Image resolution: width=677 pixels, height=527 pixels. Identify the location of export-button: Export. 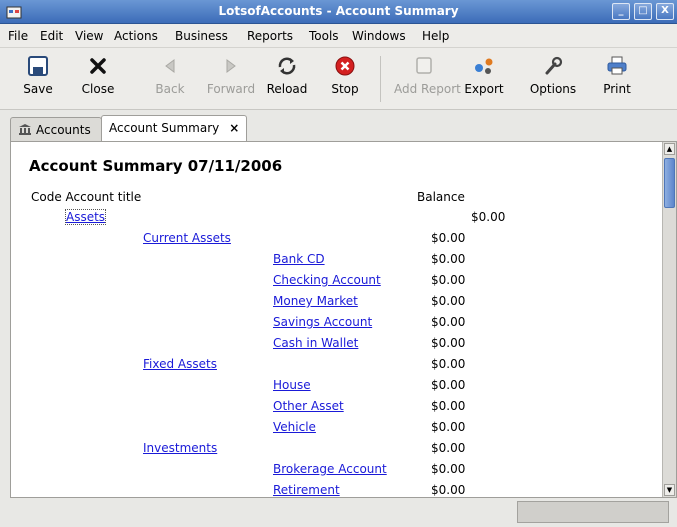
(484, 79).